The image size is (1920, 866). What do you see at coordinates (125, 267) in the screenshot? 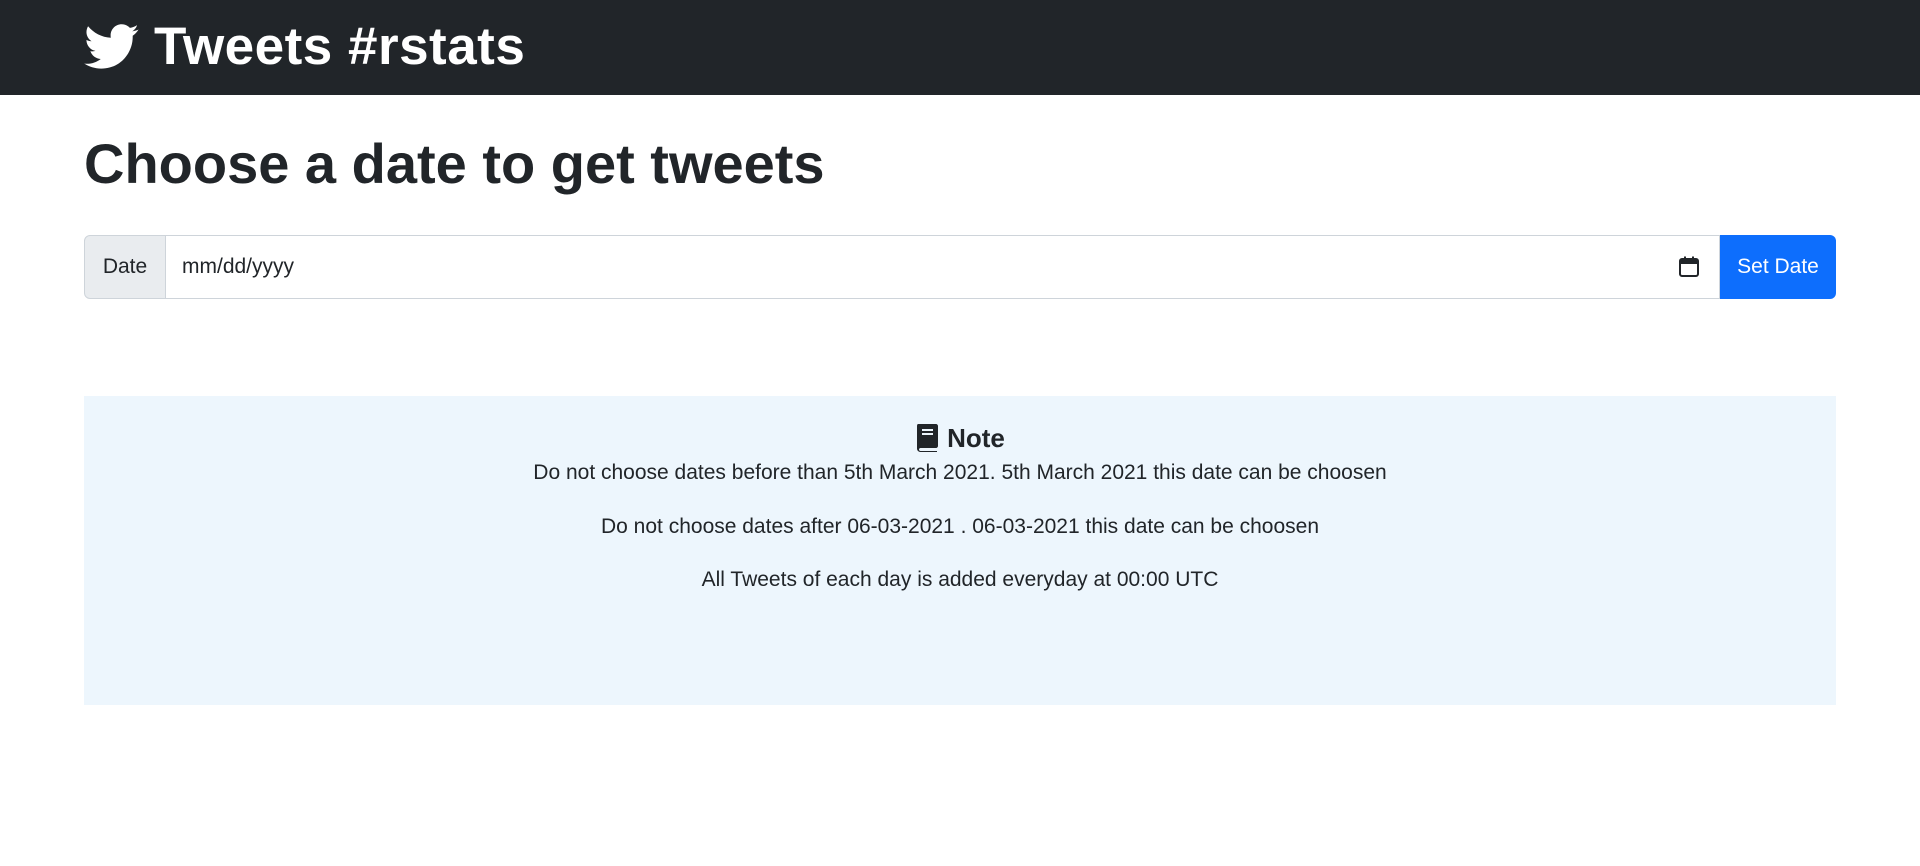
I see `date-label: Date` at bounding box center [125, 267].